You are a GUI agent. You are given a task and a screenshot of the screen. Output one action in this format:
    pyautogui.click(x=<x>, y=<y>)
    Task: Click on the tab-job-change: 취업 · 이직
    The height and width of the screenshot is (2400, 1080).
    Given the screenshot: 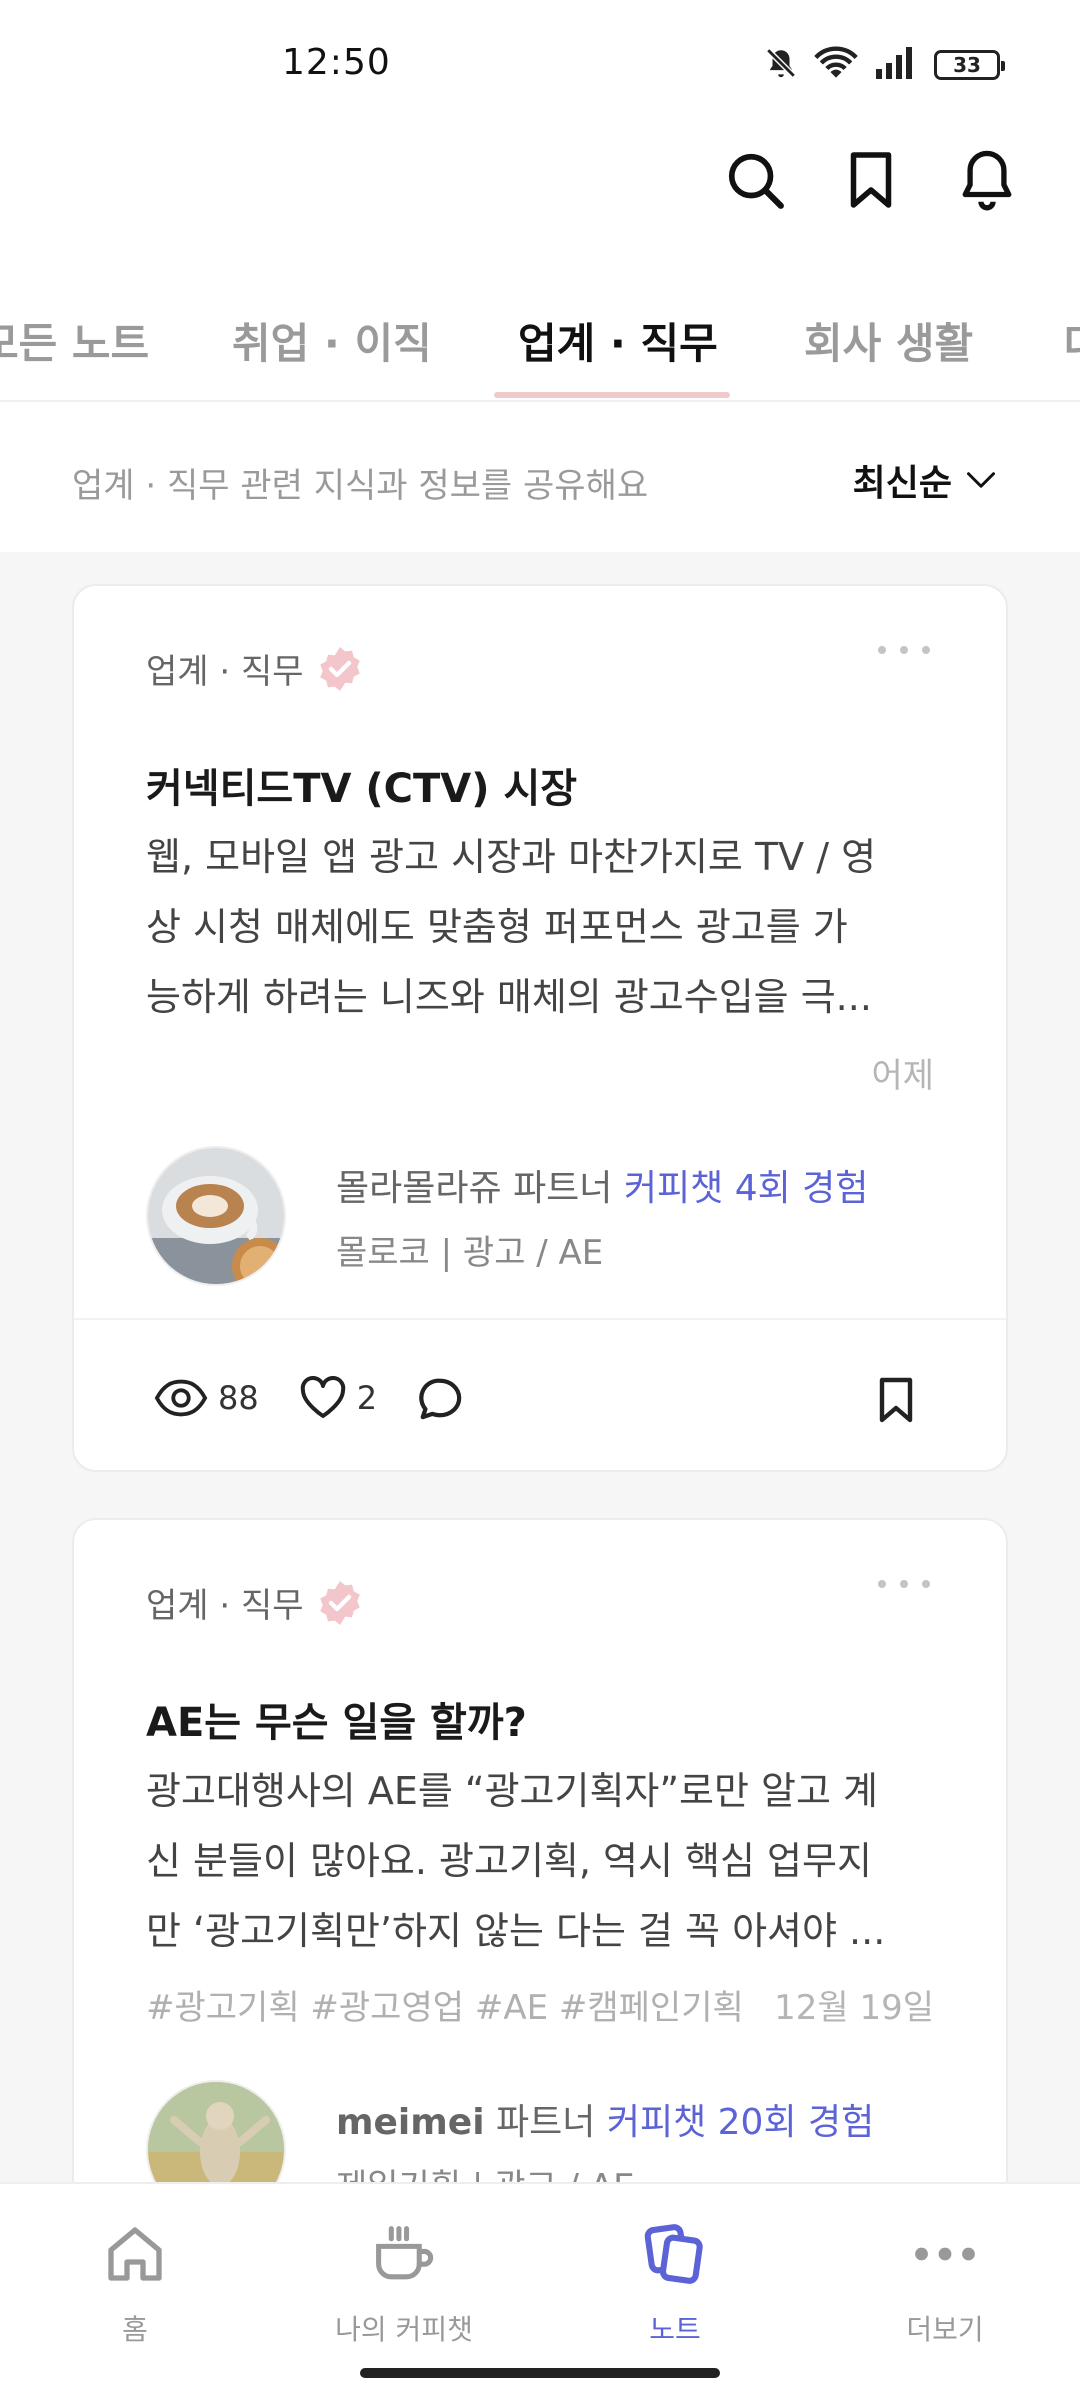 What is the action you would take?
    pyautogui.click(x=332, y=340)
    